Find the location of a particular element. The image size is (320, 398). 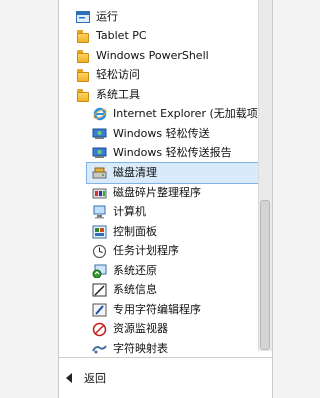

menu-item-windows-powershell: Windows PowerShell is located at coordinates (142, 56).